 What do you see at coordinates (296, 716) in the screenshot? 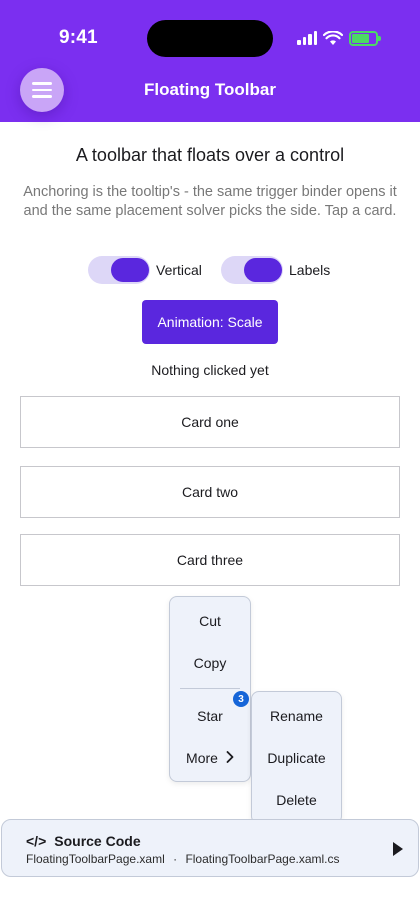
I see `submenu-rename: Rename` at bounding box center [296, 716].